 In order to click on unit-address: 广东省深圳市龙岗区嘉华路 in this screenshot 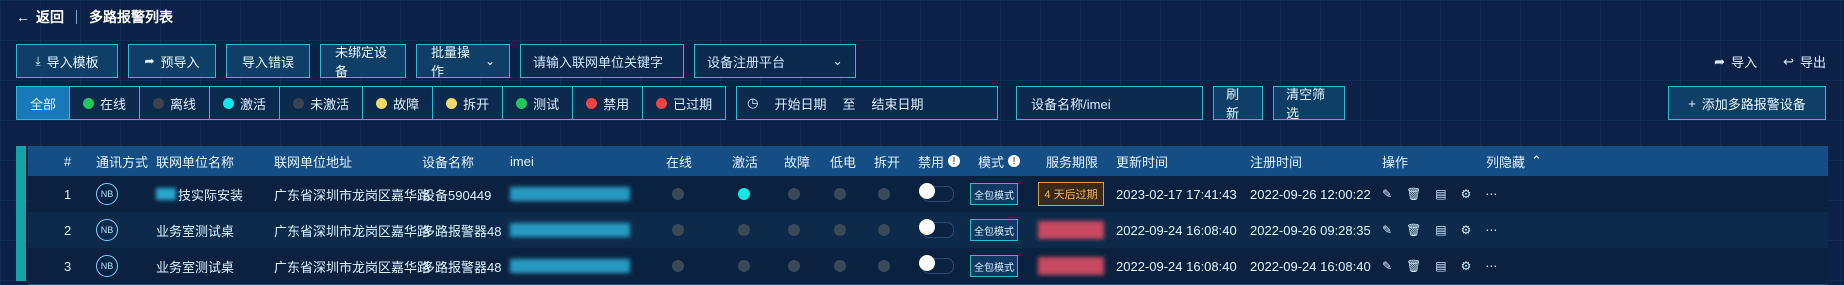, I will do `click(352, 267)`.